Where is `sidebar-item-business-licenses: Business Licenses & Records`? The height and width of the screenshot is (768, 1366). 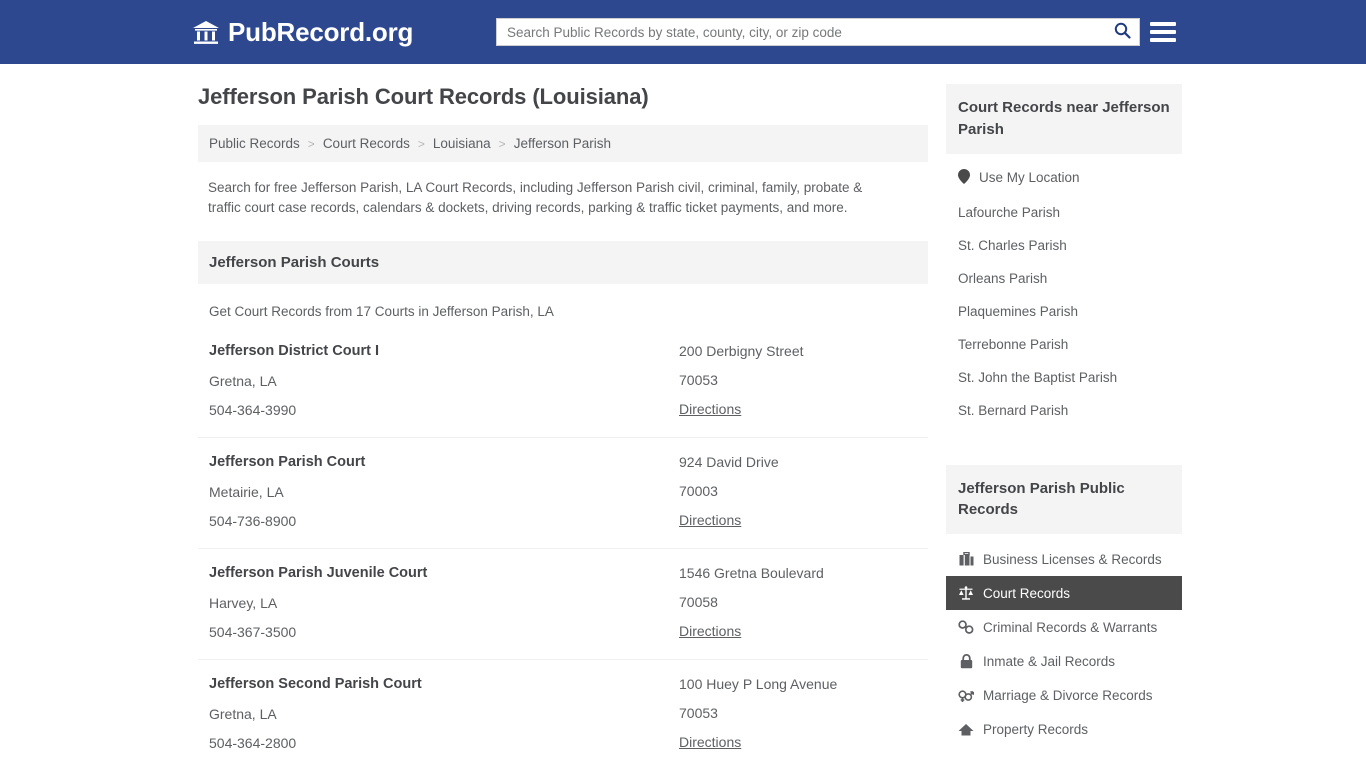
sidebar-item-business-licenses: Business Licenses & Records is located at coordinates (1064, 559).